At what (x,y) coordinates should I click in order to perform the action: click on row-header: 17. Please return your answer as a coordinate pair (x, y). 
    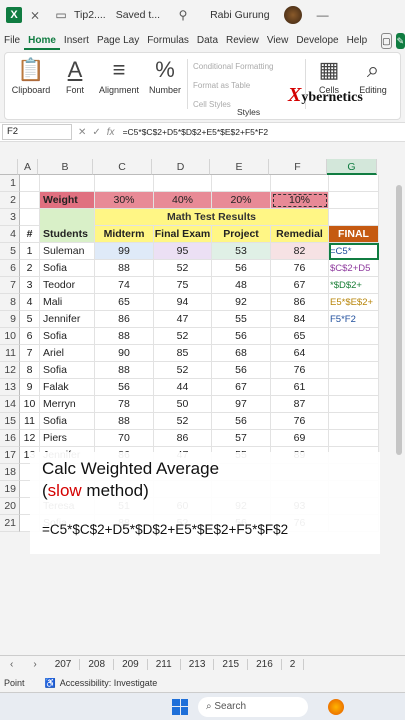
    Looking at the image, I should click on (10, 455).